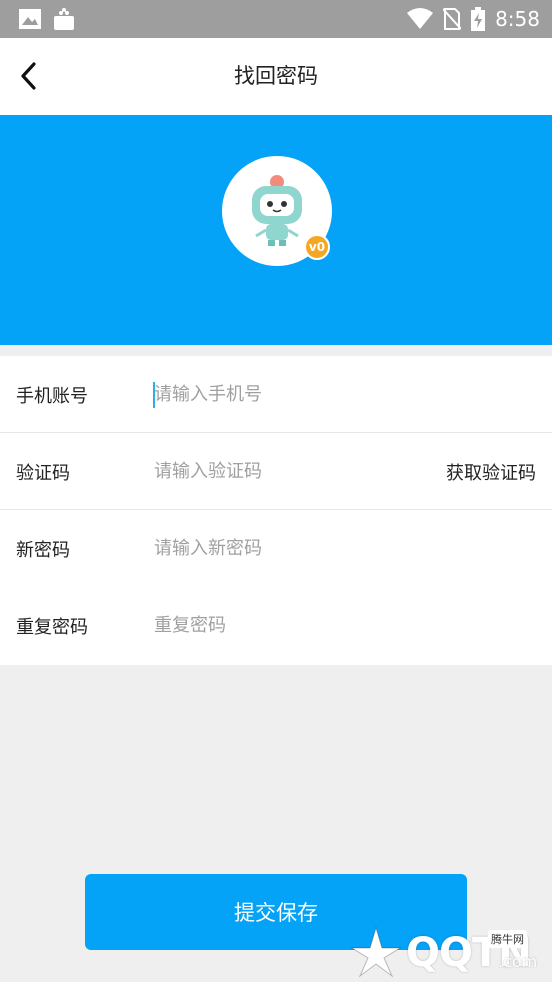 The height and width of the screenshot is (982, 552). I want to click on code-row: 验证码 获取验证码, so click(276, 471).